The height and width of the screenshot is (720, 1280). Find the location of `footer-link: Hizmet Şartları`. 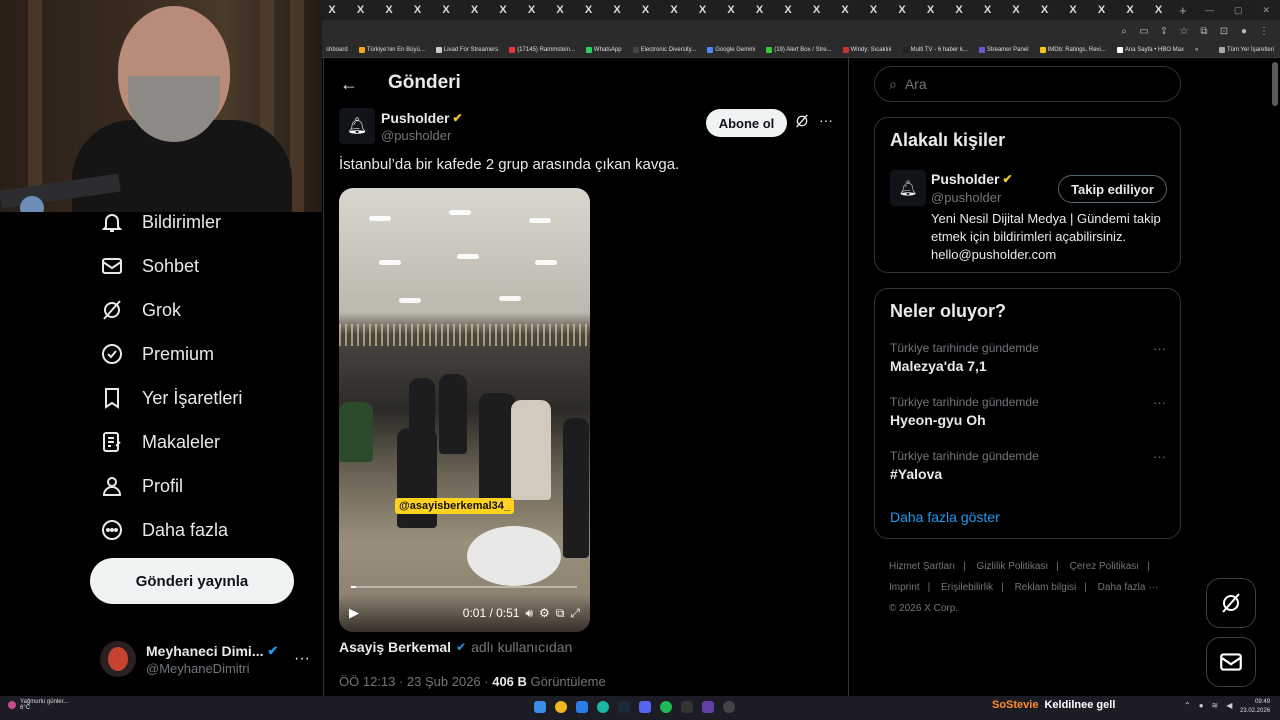

footer-link: Hizmet Şartları is located at coordinates (922, 566).